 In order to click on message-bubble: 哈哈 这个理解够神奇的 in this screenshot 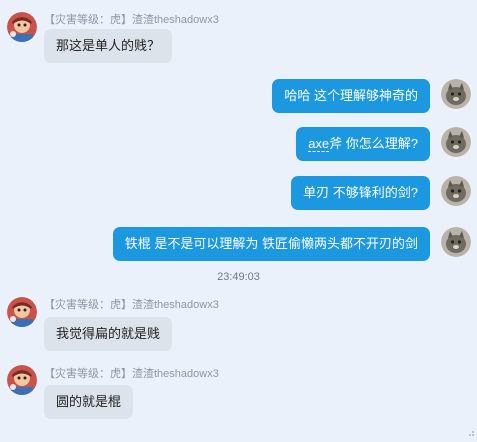, I will do `click(351, 96)`.